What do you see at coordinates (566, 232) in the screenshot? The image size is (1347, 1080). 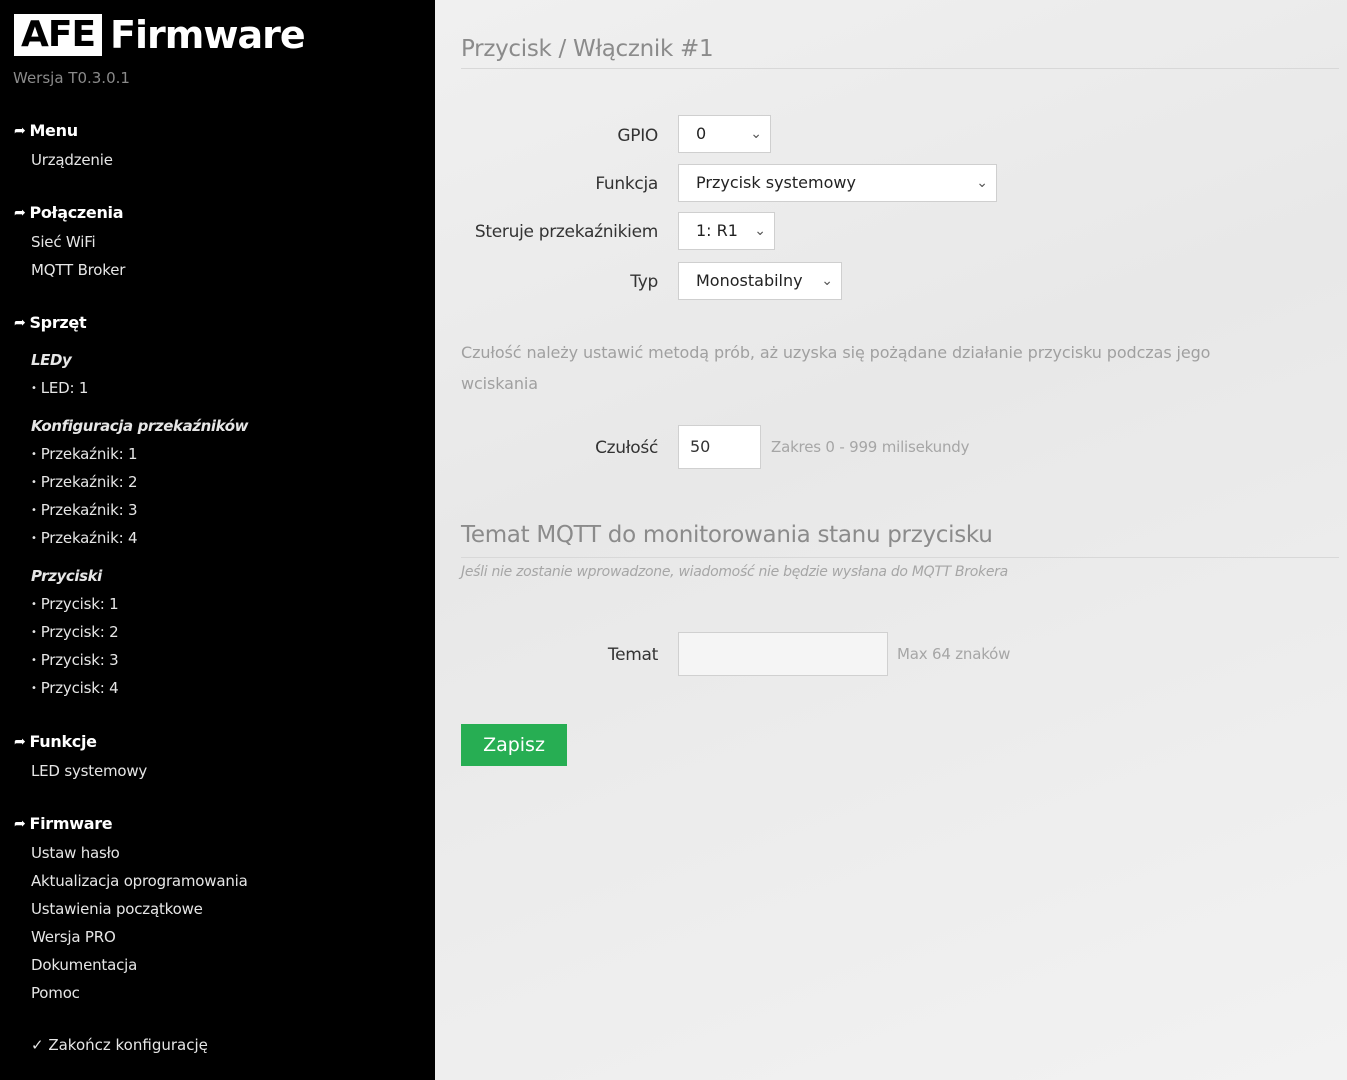 I see `relay-label: Steruje przekaźnikiem` at bounding box center [566, 232].